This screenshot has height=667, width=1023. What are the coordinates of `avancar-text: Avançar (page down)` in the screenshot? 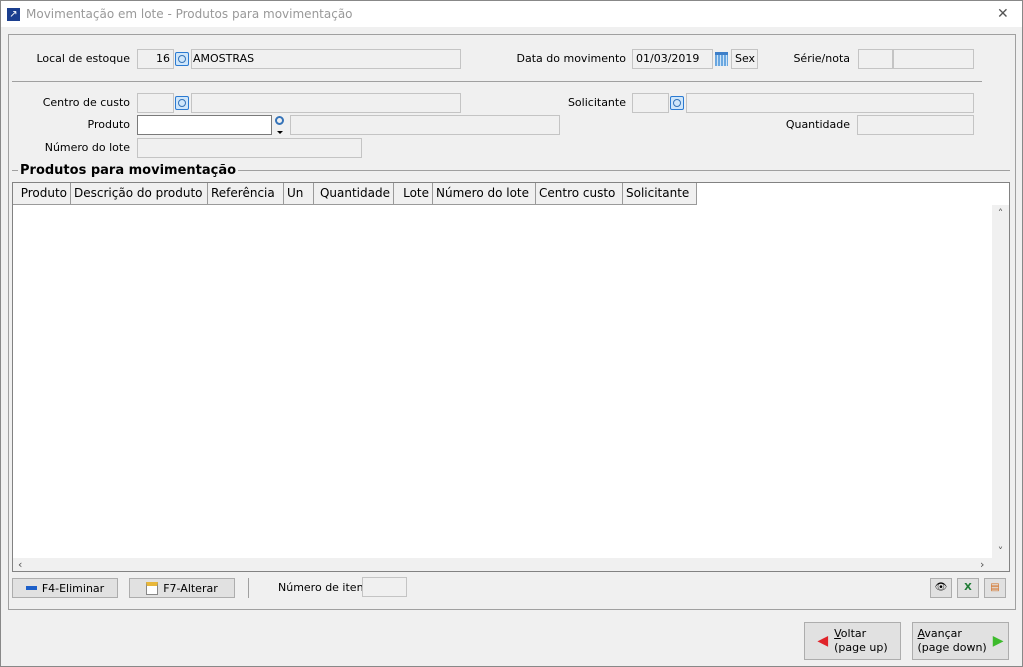 It's located at (951, 641).